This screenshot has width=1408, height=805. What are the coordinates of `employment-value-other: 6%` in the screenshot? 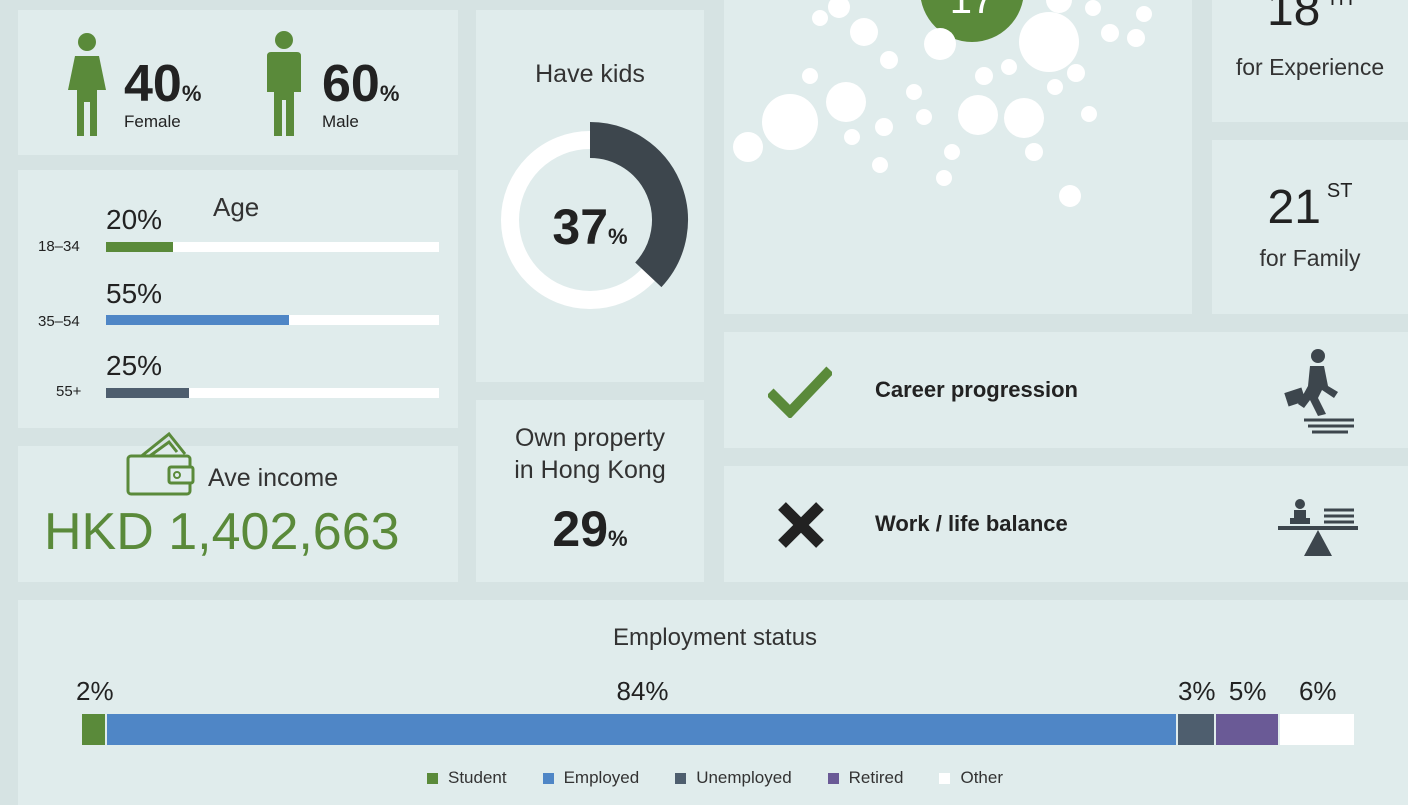 It's located at (1317, 691).